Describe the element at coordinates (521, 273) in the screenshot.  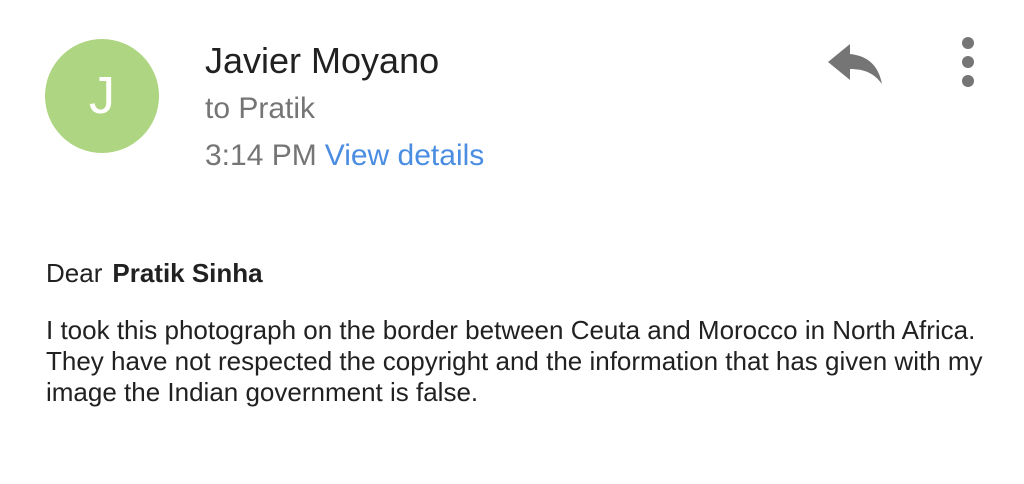
I see `greeting: Dear Pratik Sinha` at that location.